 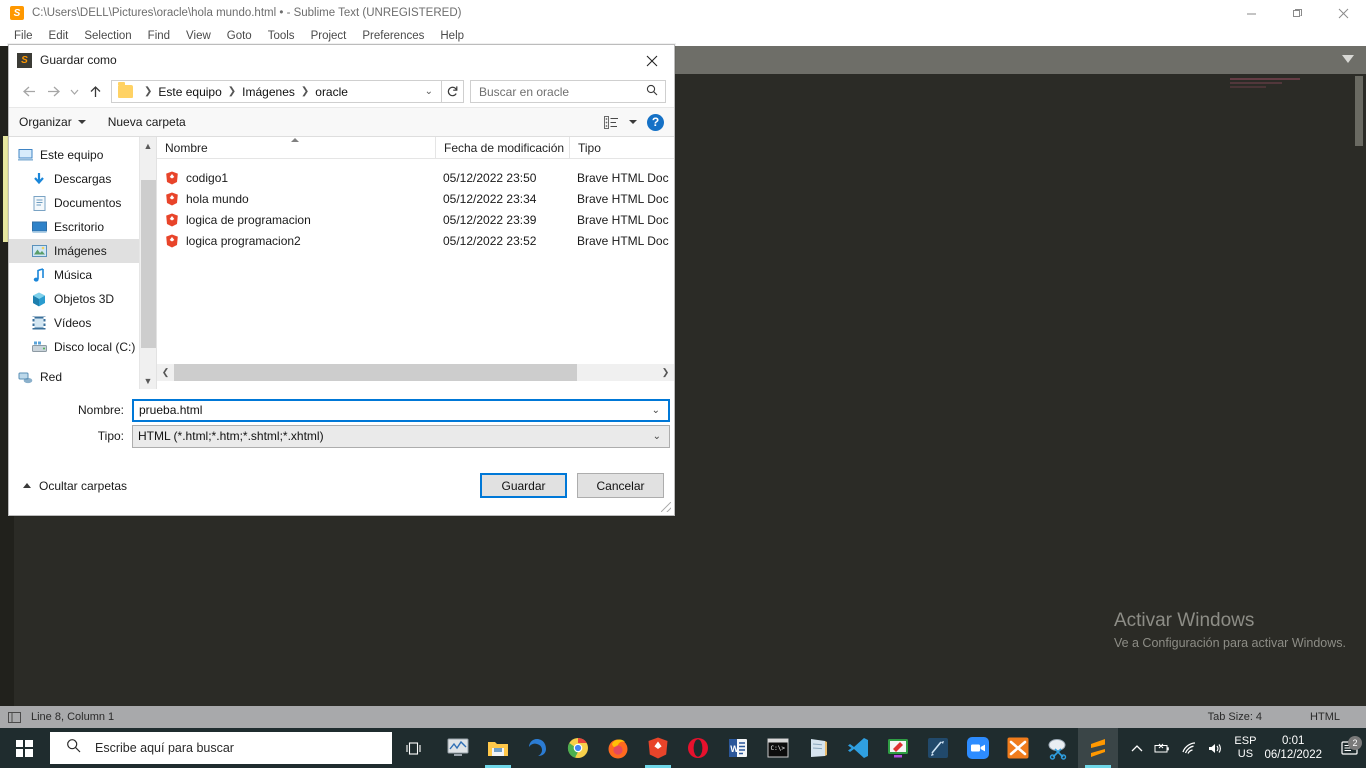 I want to click on syntax-indicator: HTML, so click(x=1325, y=717).